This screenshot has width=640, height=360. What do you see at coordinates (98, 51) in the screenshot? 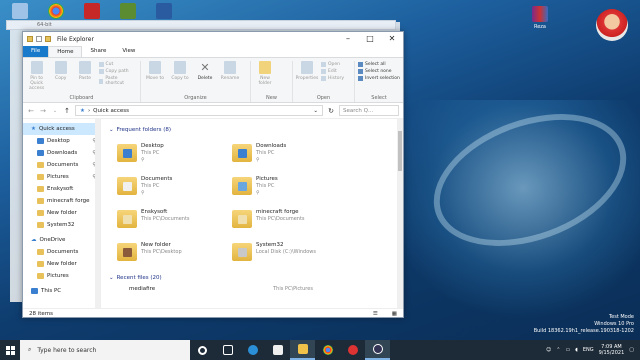
I see `tab-share: Share` at bounding box center [98, 51].